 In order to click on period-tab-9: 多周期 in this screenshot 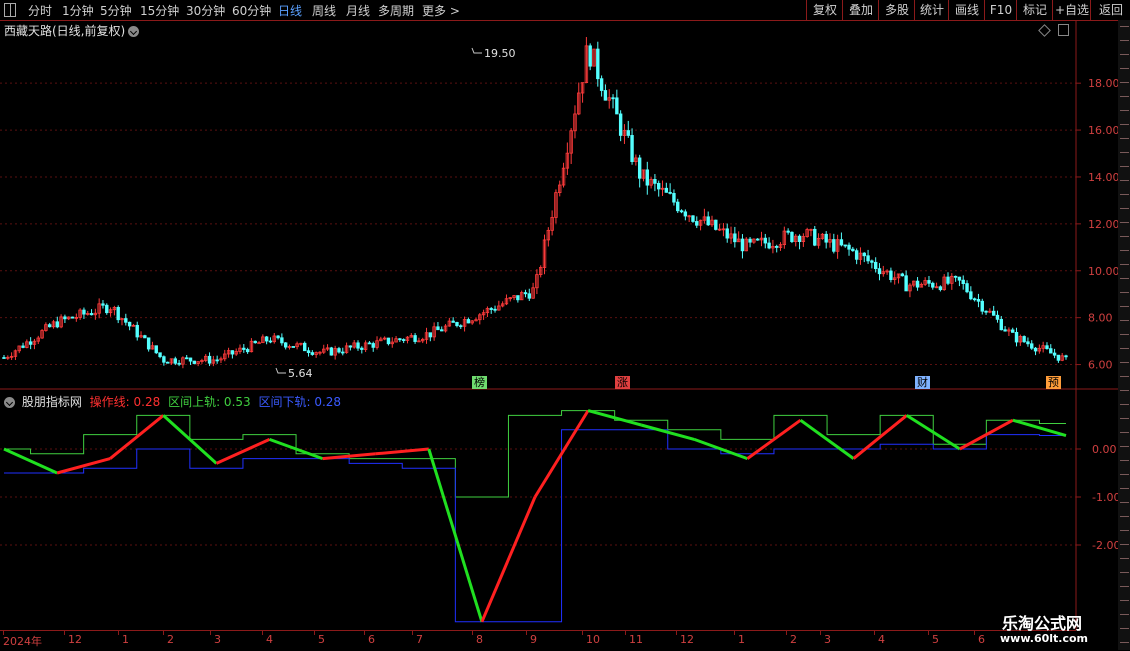, I will do `click(396, 10)`.